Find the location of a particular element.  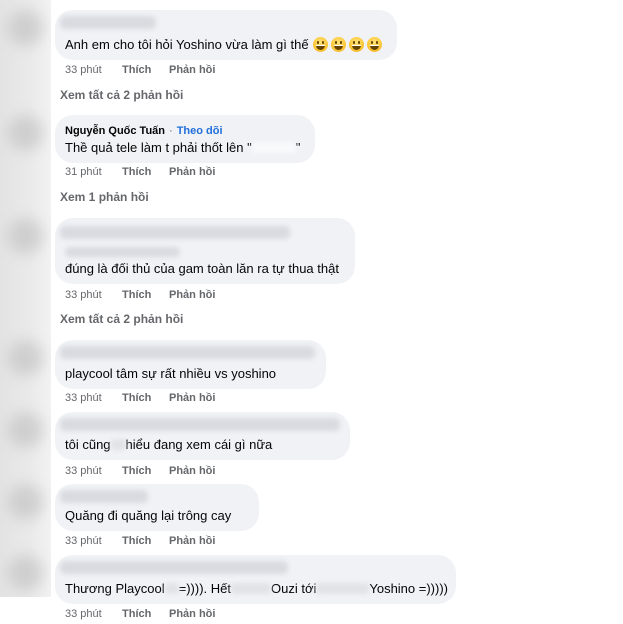

follow-button: Theo dõi is located at coordinates (200, 131).